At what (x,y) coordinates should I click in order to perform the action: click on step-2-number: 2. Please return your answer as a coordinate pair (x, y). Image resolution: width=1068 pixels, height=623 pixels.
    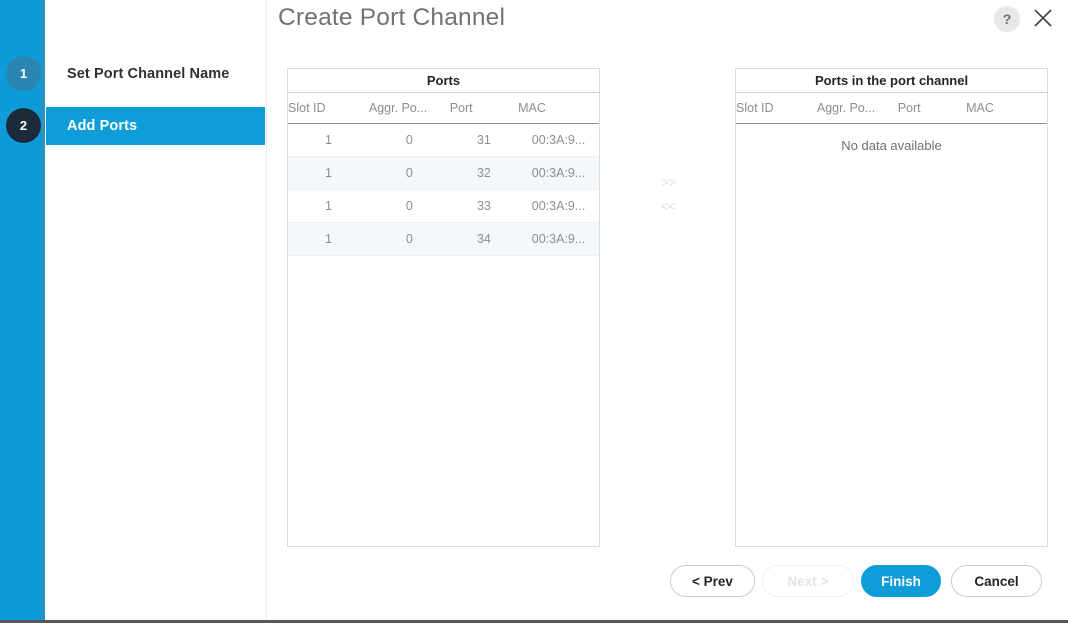
    Looking at the image, I should click on (23, 125).